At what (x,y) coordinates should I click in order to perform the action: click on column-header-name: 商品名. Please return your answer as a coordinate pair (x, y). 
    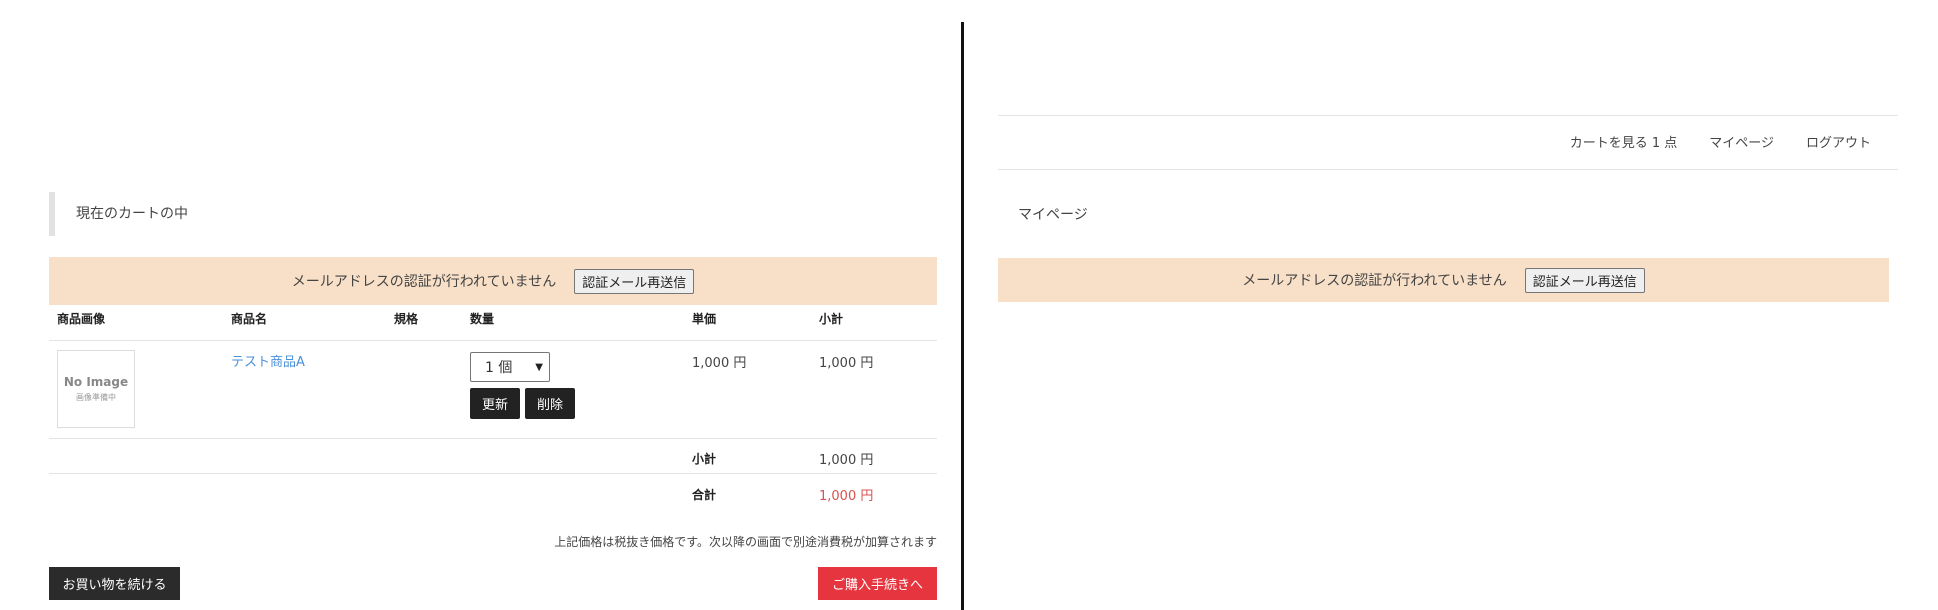
    Looking at the image, I should click on (249, 319).